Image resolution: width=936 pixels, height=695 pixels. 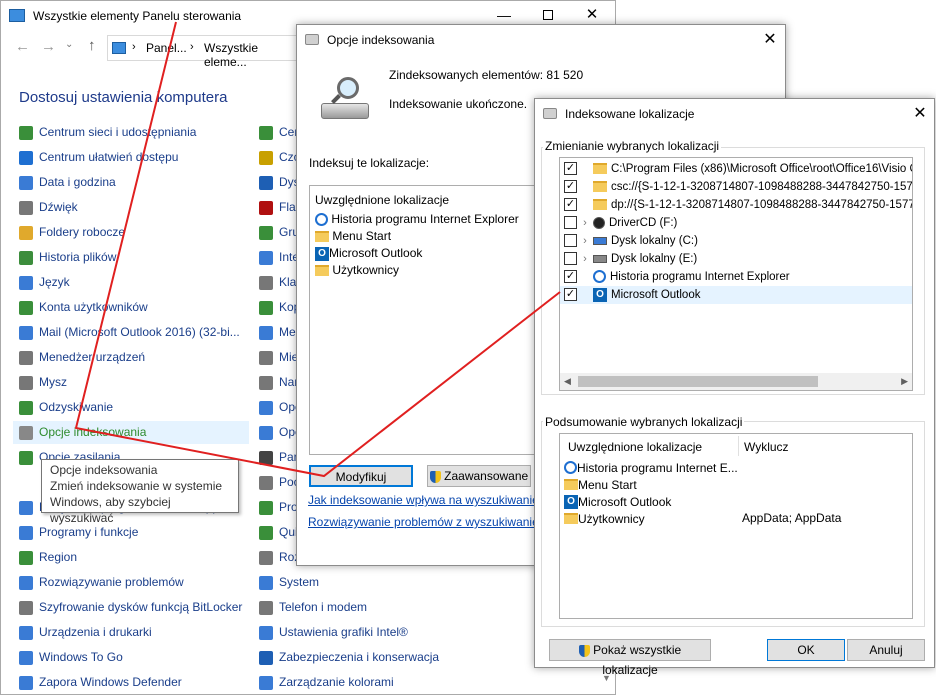 I want to click on page-title: Dostosuj ustawienia komputera, so click(x=123, y=97).